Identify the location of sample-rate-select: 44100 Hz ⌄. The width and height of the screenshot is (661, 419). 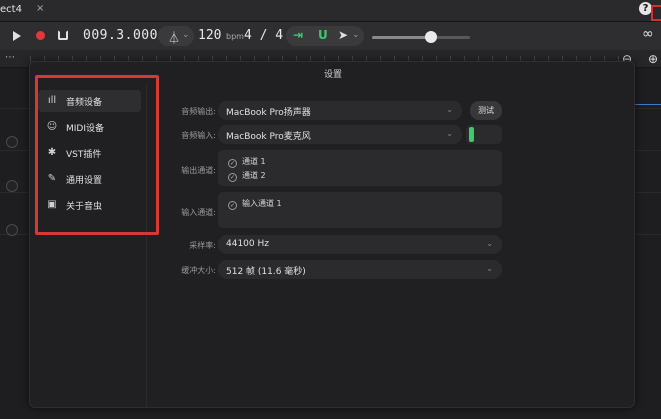
(360, 244).